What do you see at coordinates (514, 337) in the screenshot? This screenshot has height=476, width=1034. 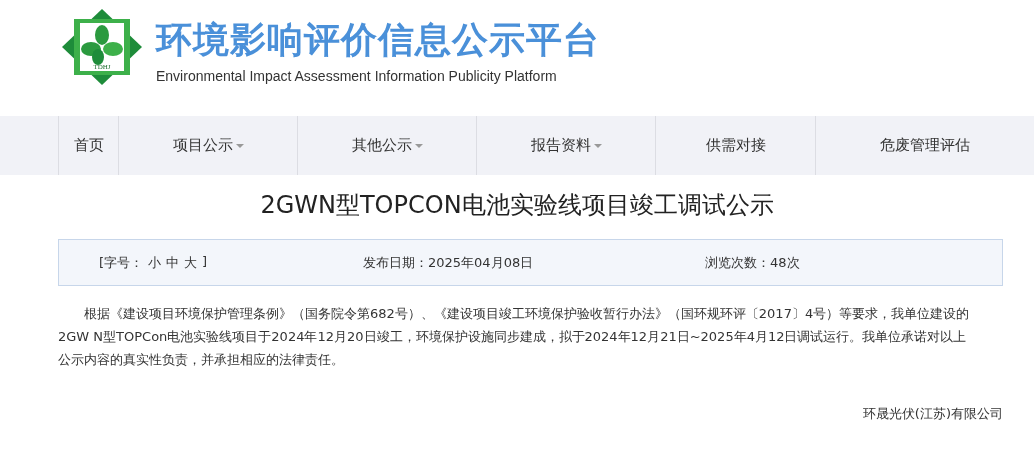 I see `article-body: 根据《建设项目环境保护管理条例》（国务院令第682号）、《建设项目竣工环境保护验收暂行办法》（国环规环评〔2017〕4号）等要求，我单位建设的2GW N型TOPCon电池实验线项目于2024年12月20日竣工，环境保护设施同步建成，拟于2024年12月21日~2025年4月12日调试运行。我单位承诺对以上公示内容的真实性负责，并承担相应的法律责任。` at bounding box center [514, 337].